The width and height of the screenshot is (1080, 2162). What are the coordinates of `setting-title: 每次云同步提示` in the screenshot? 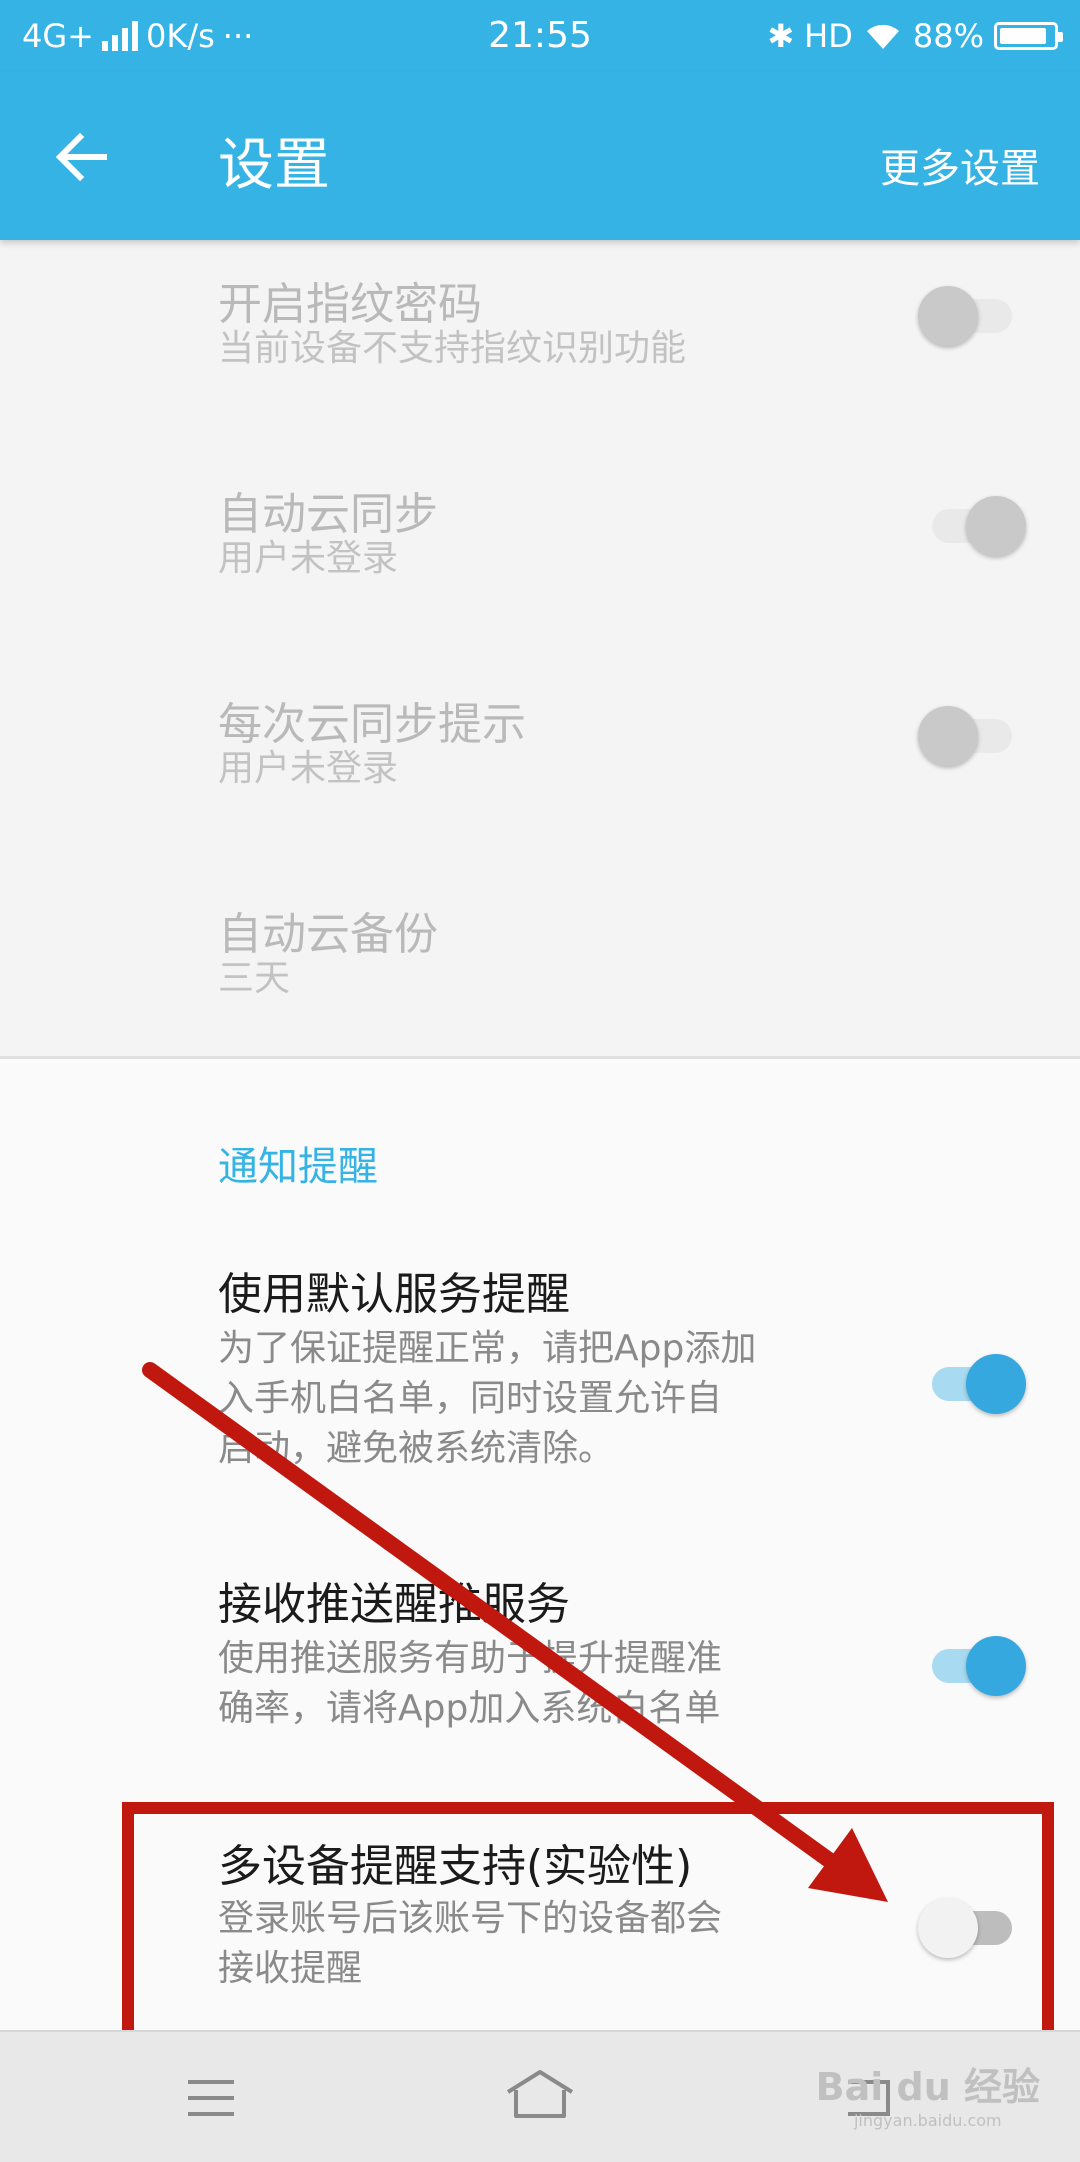 It's located at (372, 724).